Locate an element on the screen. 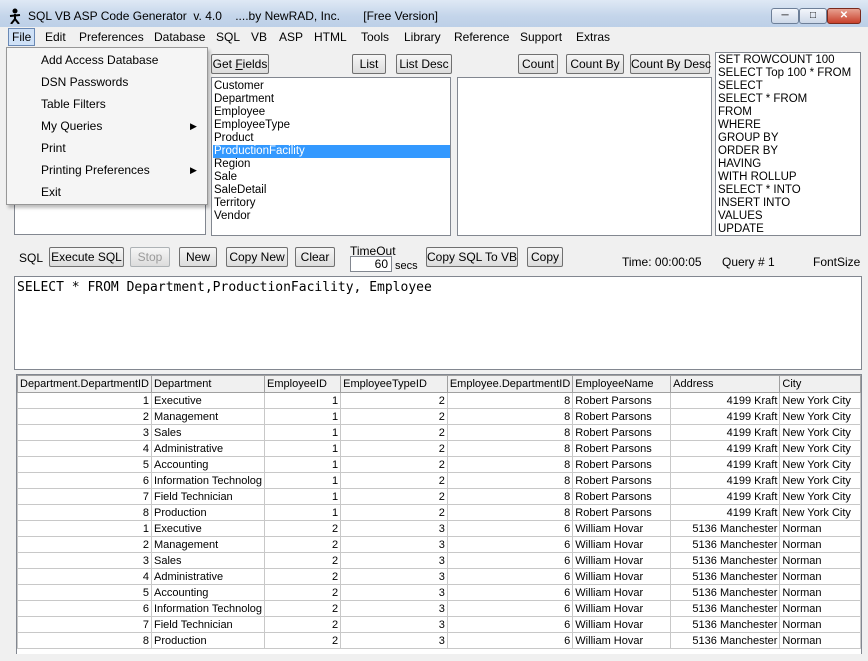 The height and width of the screenshot is (661, 868). file-menu-item: DSN Passwords is located at coordinates (84, 82).